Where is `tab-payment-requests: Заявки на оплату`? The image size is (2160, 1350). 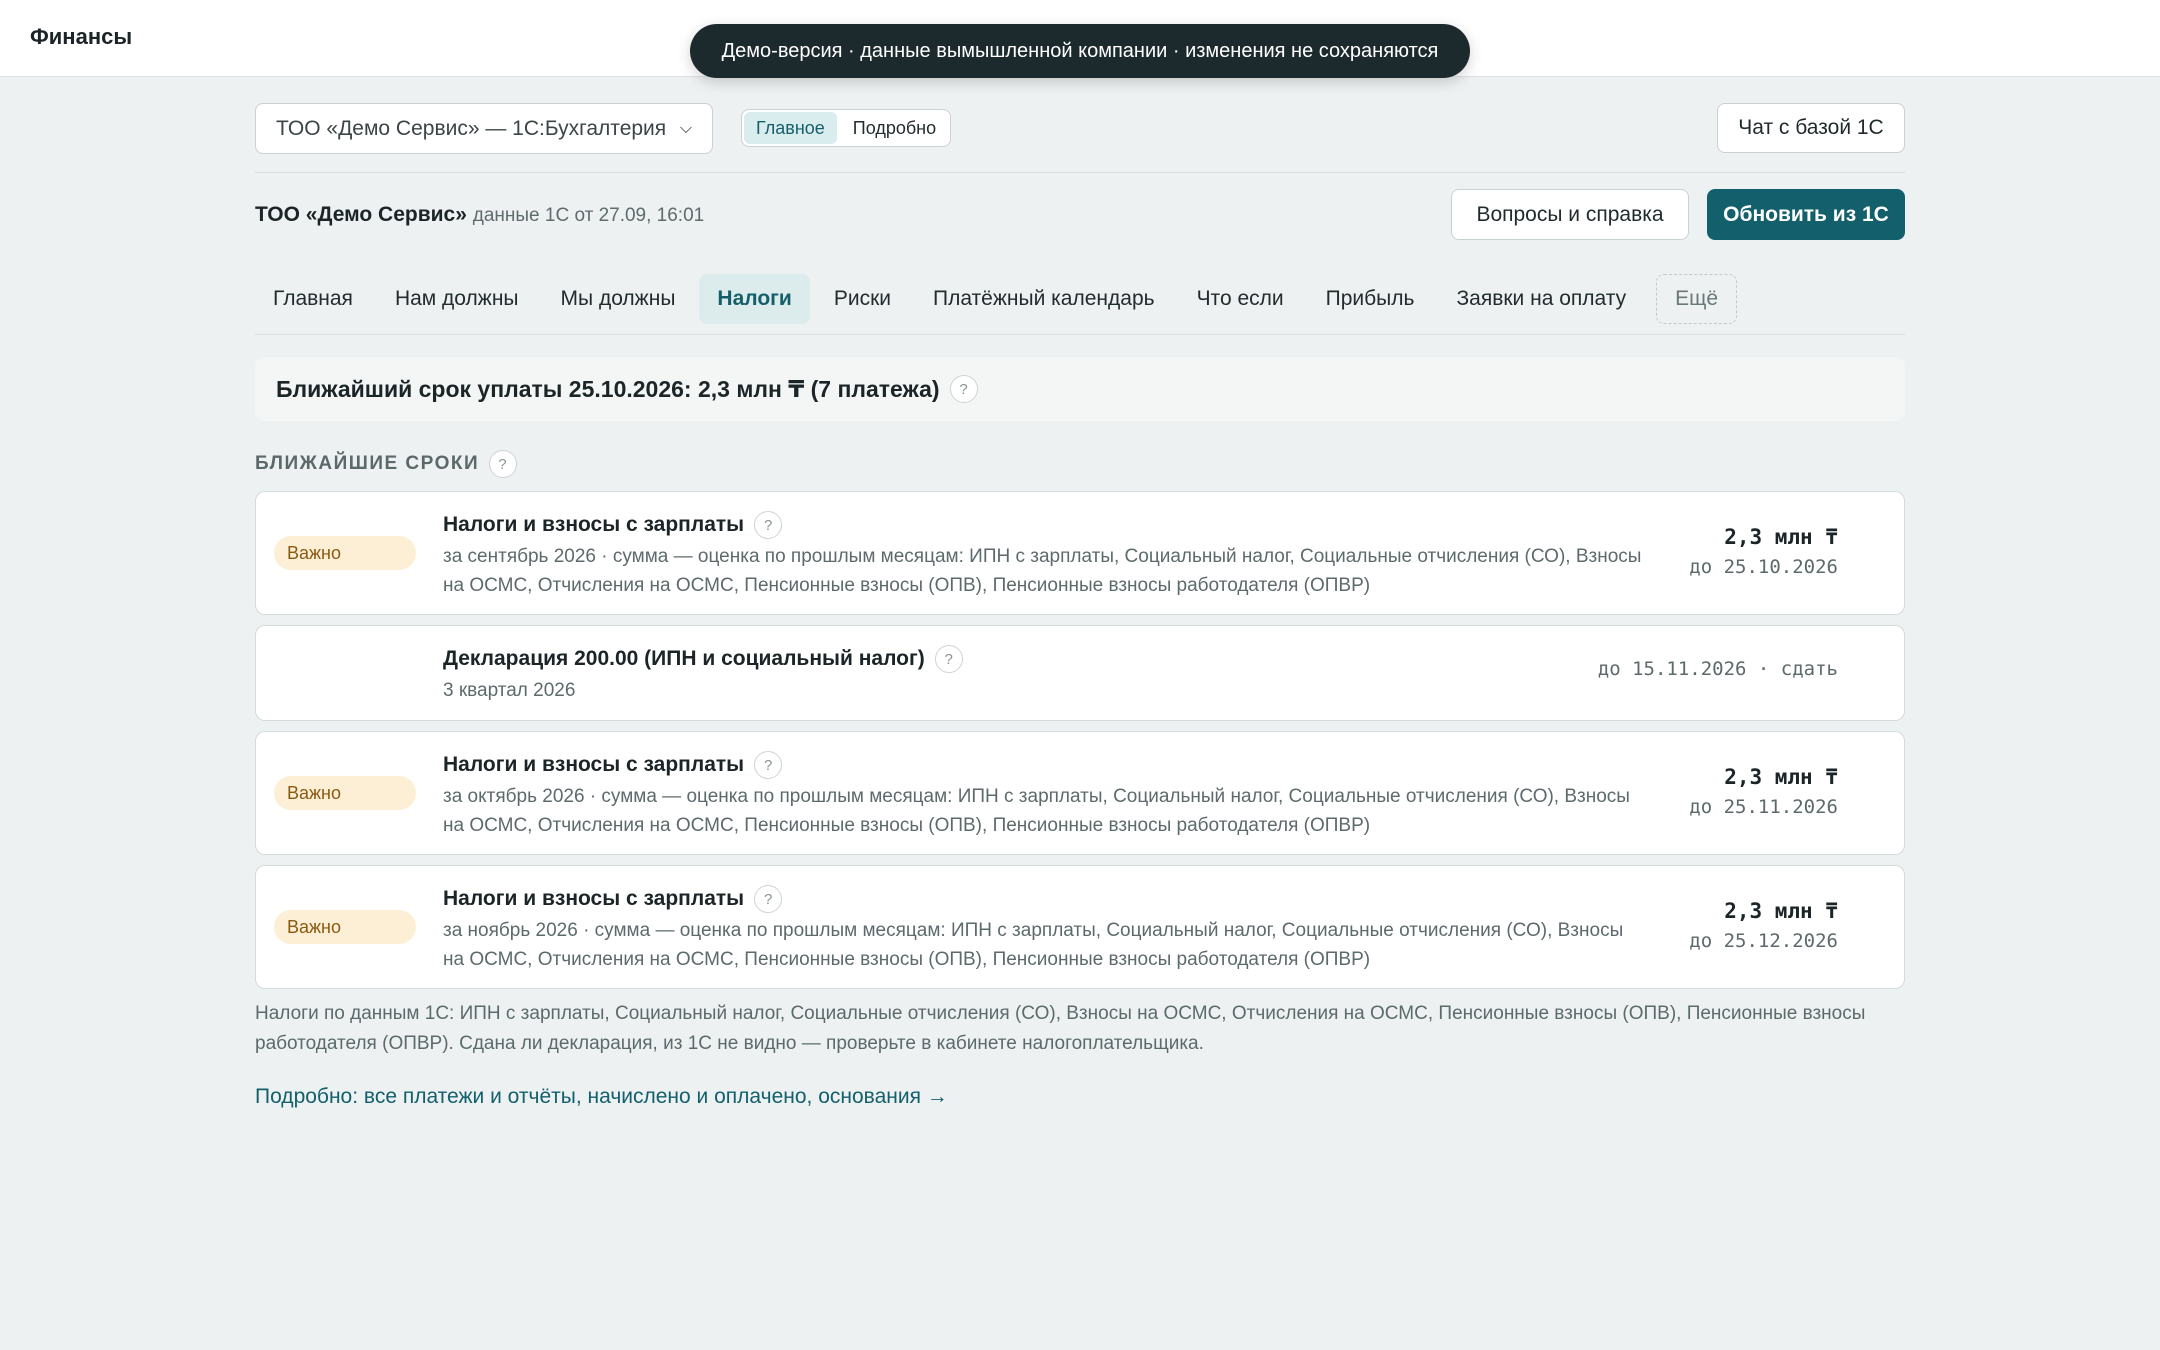 tab-payment-requests: Заявки на оплату is located at coordinates (1541, 299).